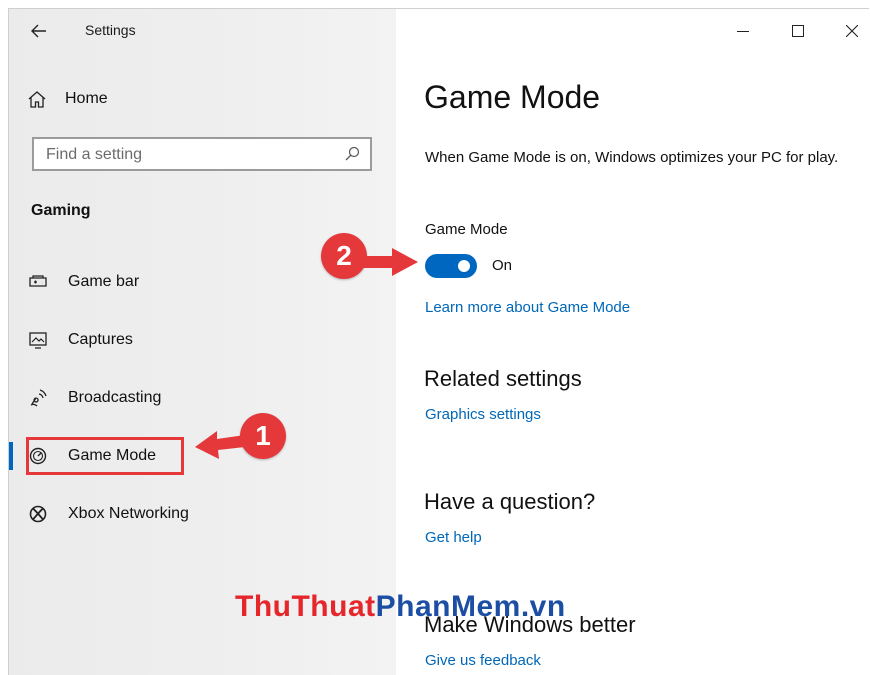  I want to click on graphics-settings-link: Graphics settings, so click(483, 414).